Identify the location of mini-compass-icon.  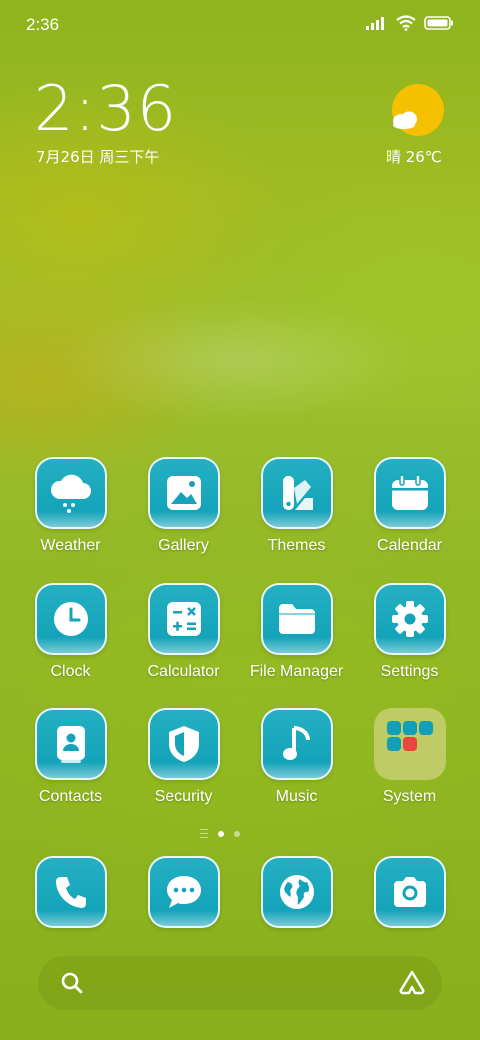
(409, 728).